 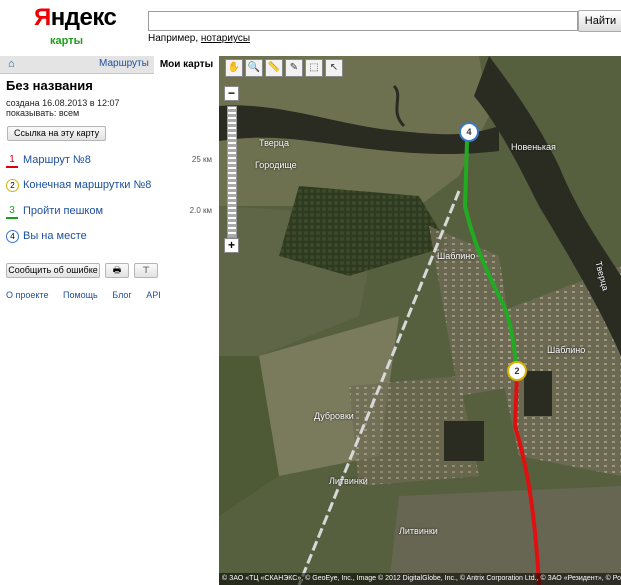 What do you see at coordinates (80, 295) in the screenshot?
I see `footer-link-help: Помощь` at bounding box center [80, 295].